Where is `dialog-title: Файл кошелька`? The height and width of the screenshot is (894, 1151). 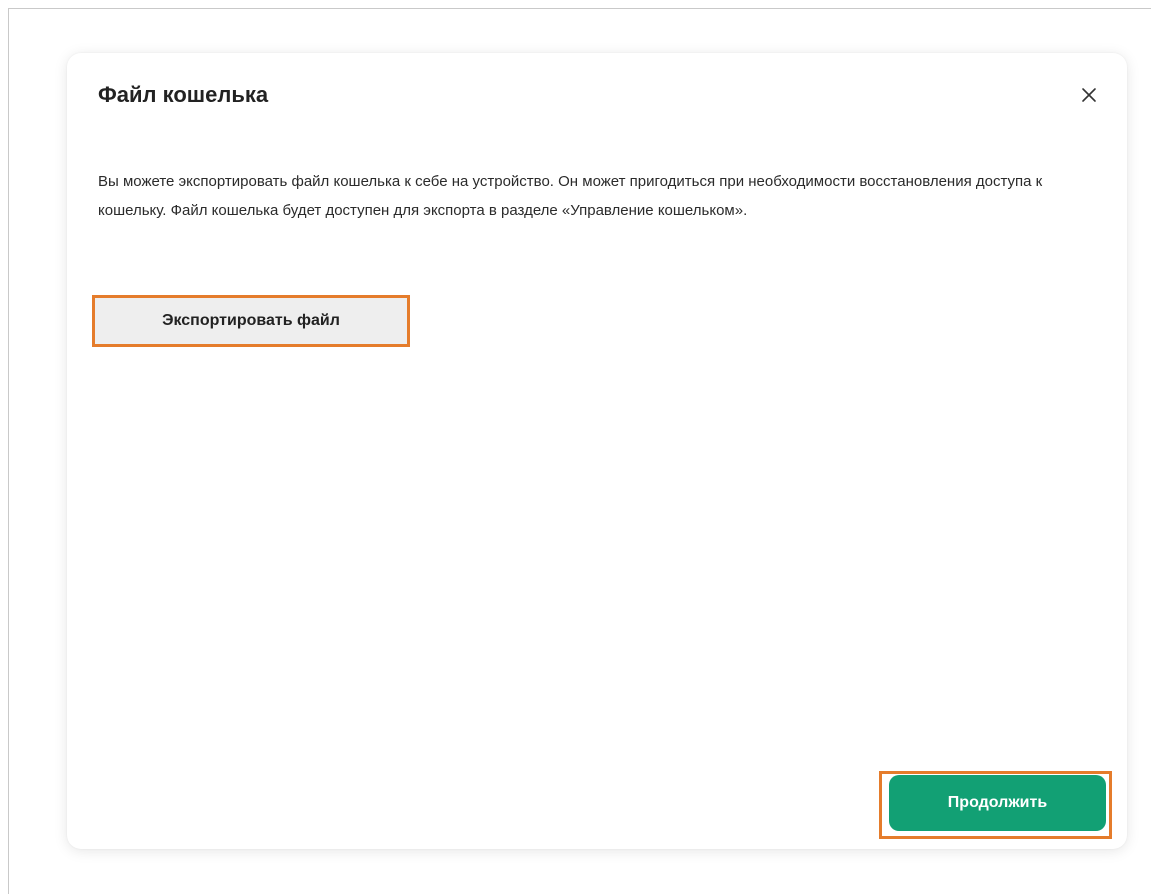 dialog-title: Файл кошелька is located at coordinates (183, 94).